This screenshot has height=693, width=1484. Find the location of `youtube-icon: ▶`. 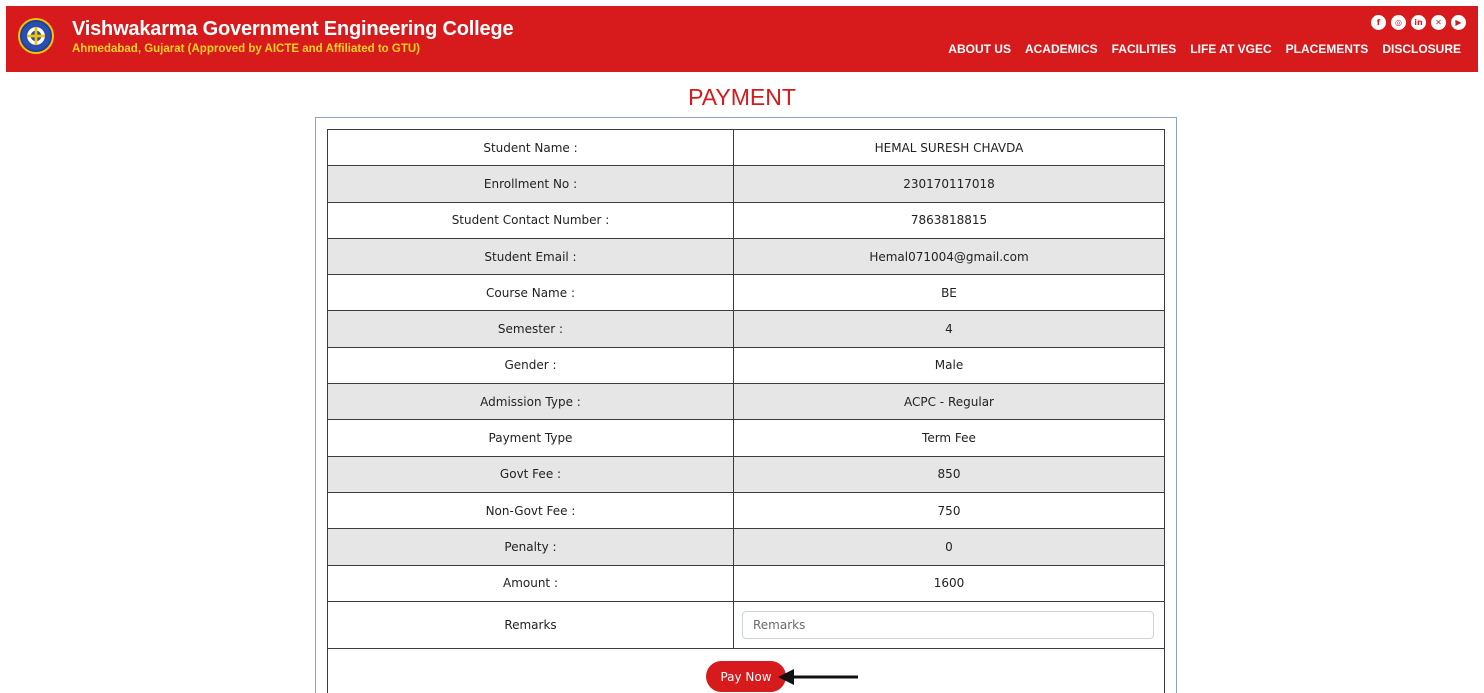

youtube-icon: ▶ is located at coordinates (1458, 22).